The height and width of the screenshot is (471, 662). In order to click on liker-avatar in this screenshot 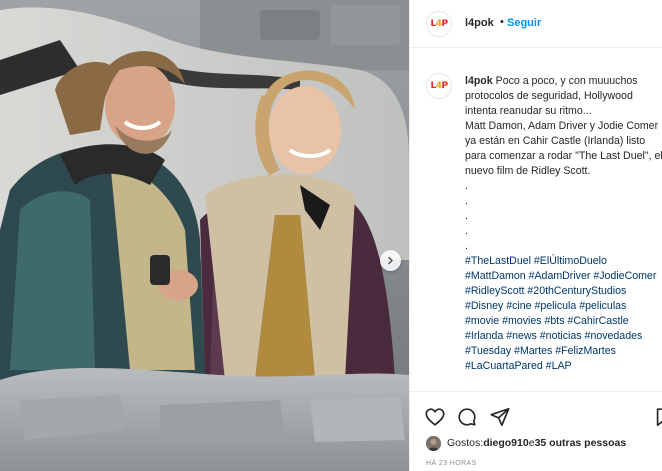, I will do `click(433, 443)`.